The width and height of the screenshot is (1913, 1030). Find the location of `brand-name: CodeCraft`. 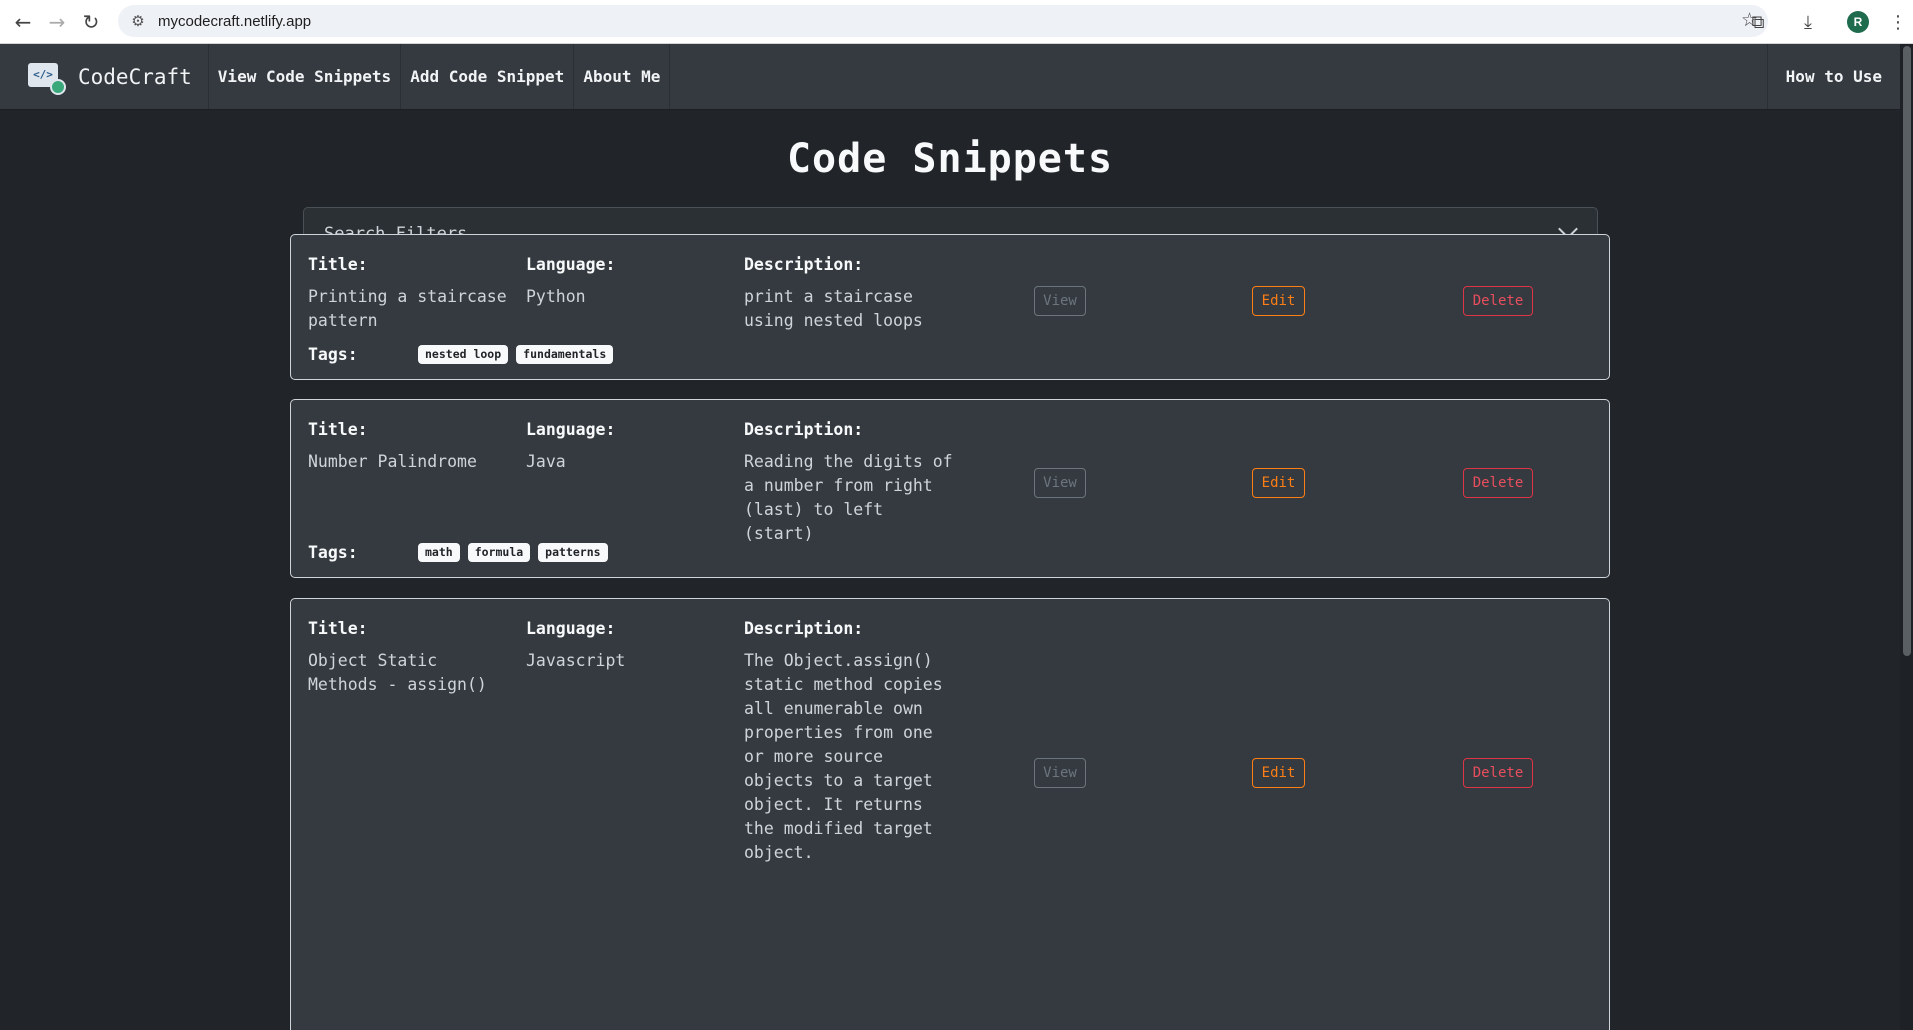

brand-name: CodeCraft is located at coordinates (135, 77).